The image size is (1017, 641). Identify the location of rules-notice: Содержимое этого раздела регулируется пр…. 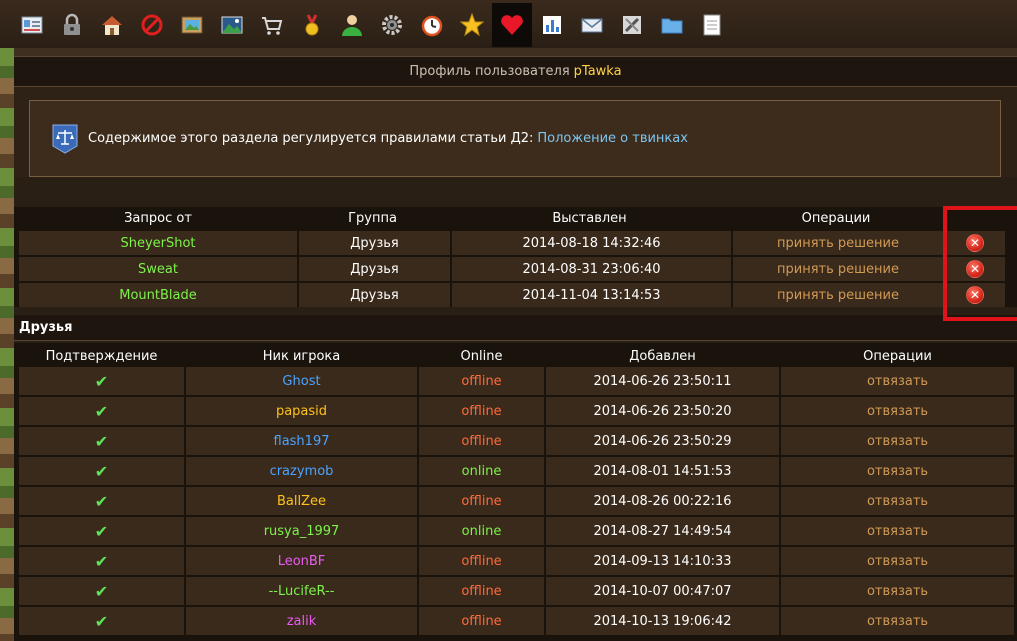
(515, 138).